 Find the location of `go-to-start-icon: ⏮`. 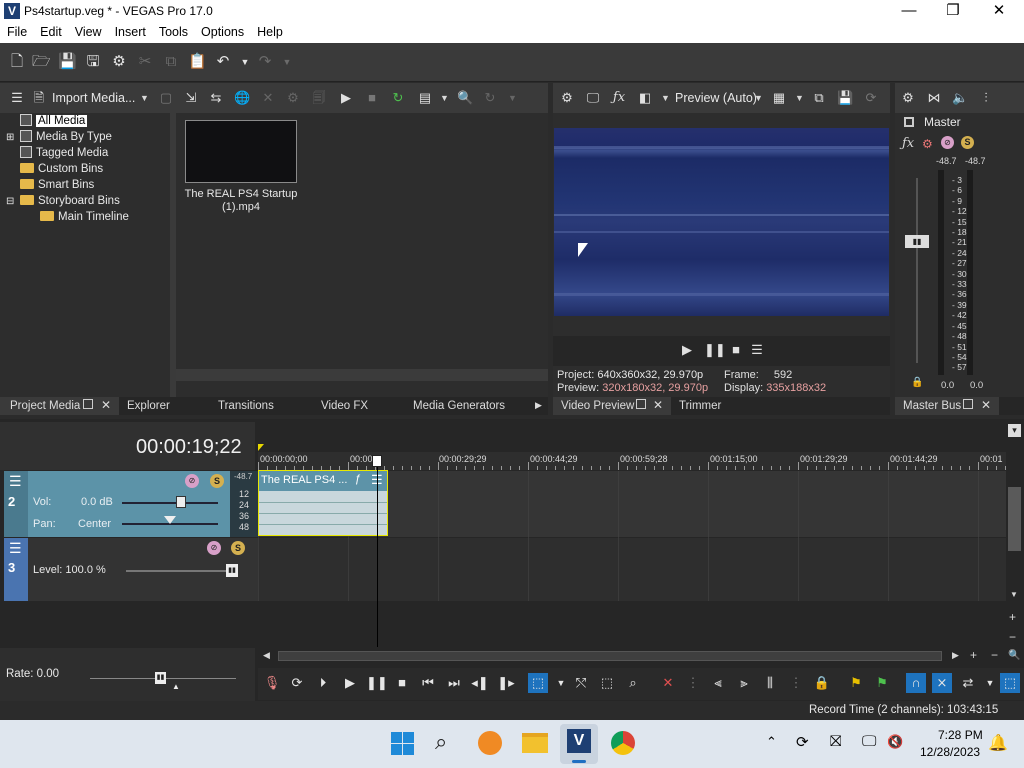

go-to-start-icon: ⏮ is located at coordinates (428, 683).